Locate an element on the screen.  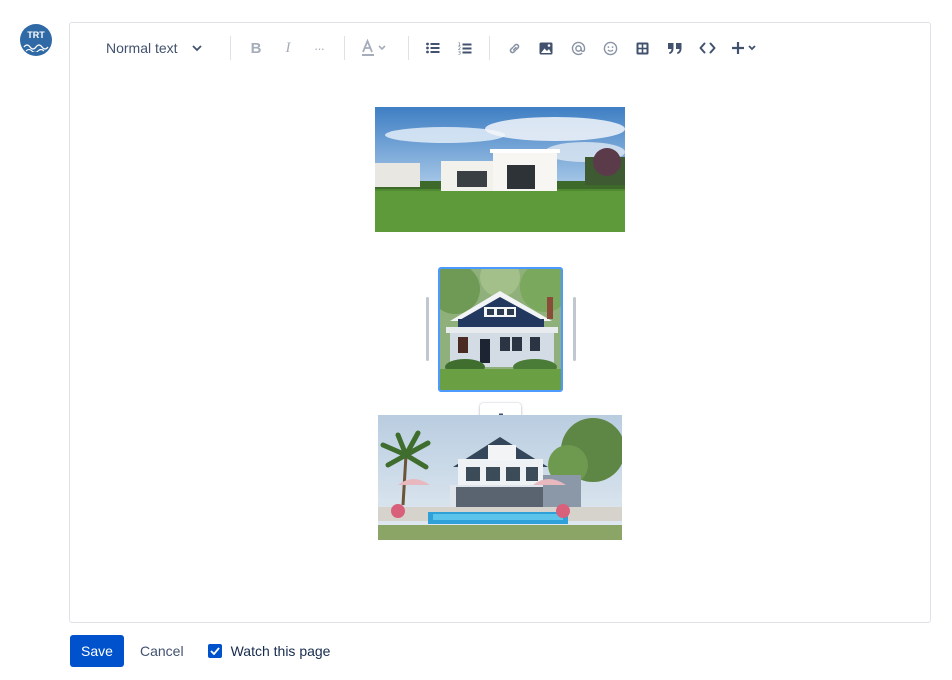
text-color-icon is located at coordinates (374, 47).